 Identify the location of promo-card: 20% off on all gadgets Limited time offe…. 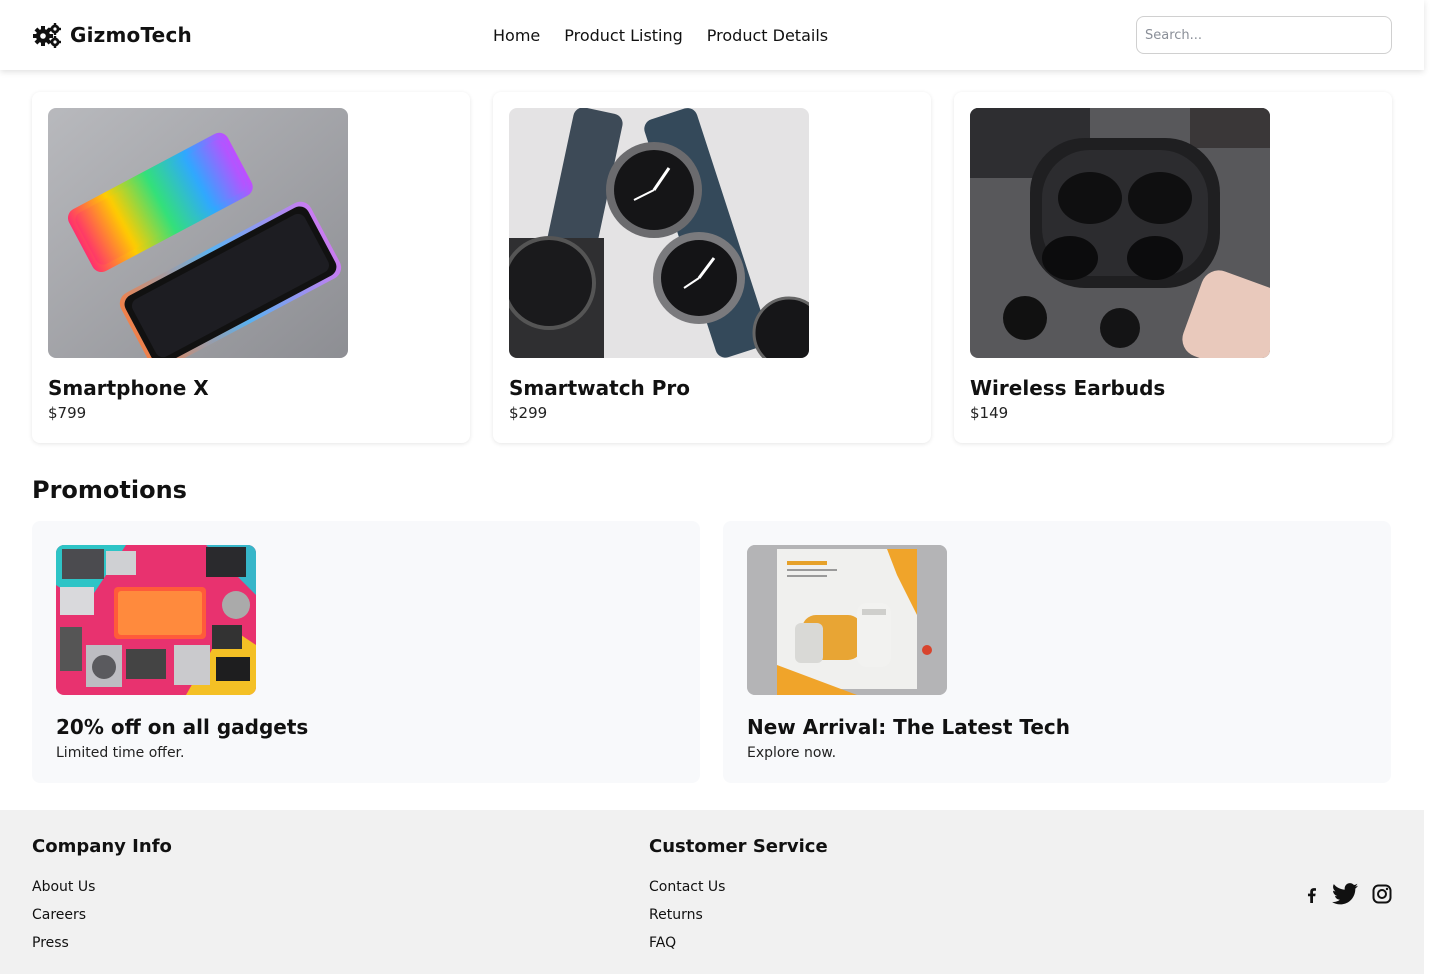
(366, 652).